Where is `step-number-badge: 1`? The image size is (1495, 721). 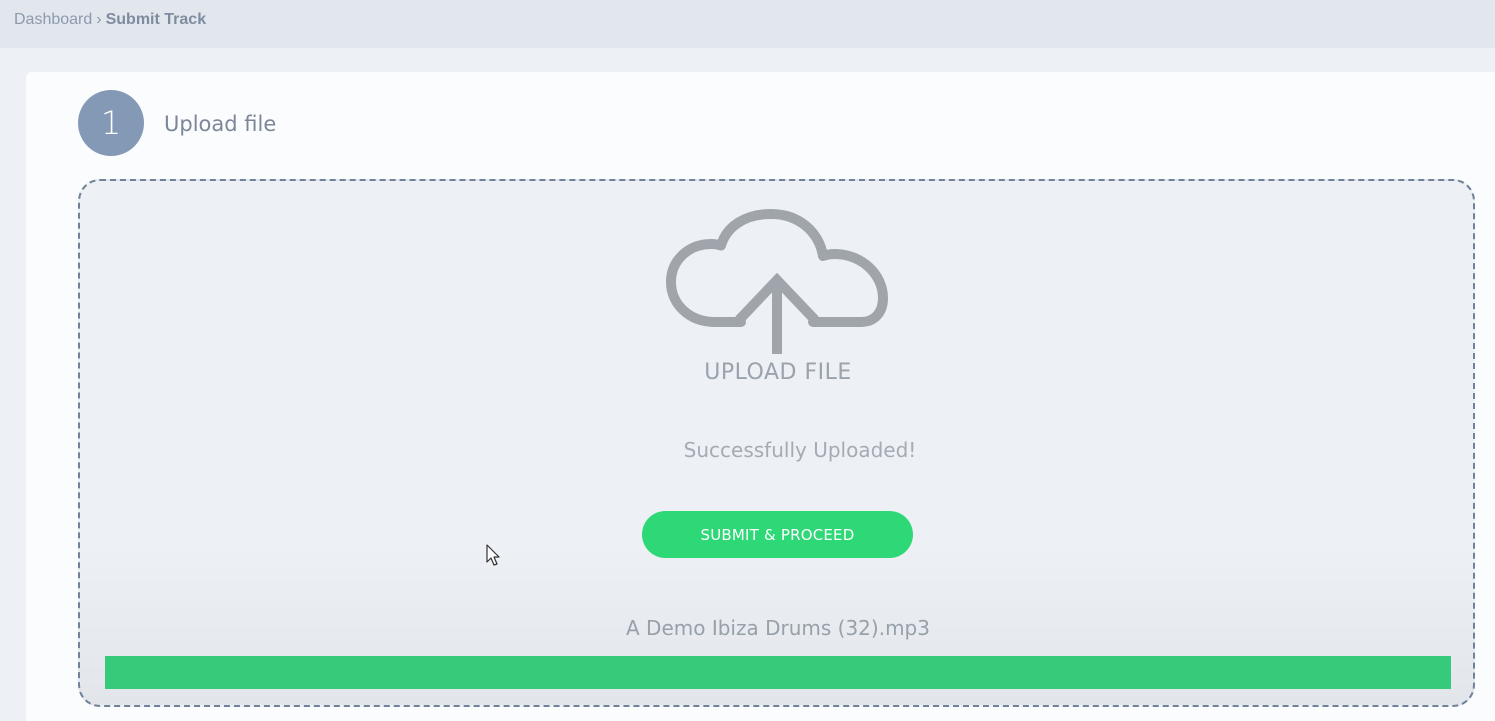 step-number-badge: 1 is located at coordinates (111, 123).